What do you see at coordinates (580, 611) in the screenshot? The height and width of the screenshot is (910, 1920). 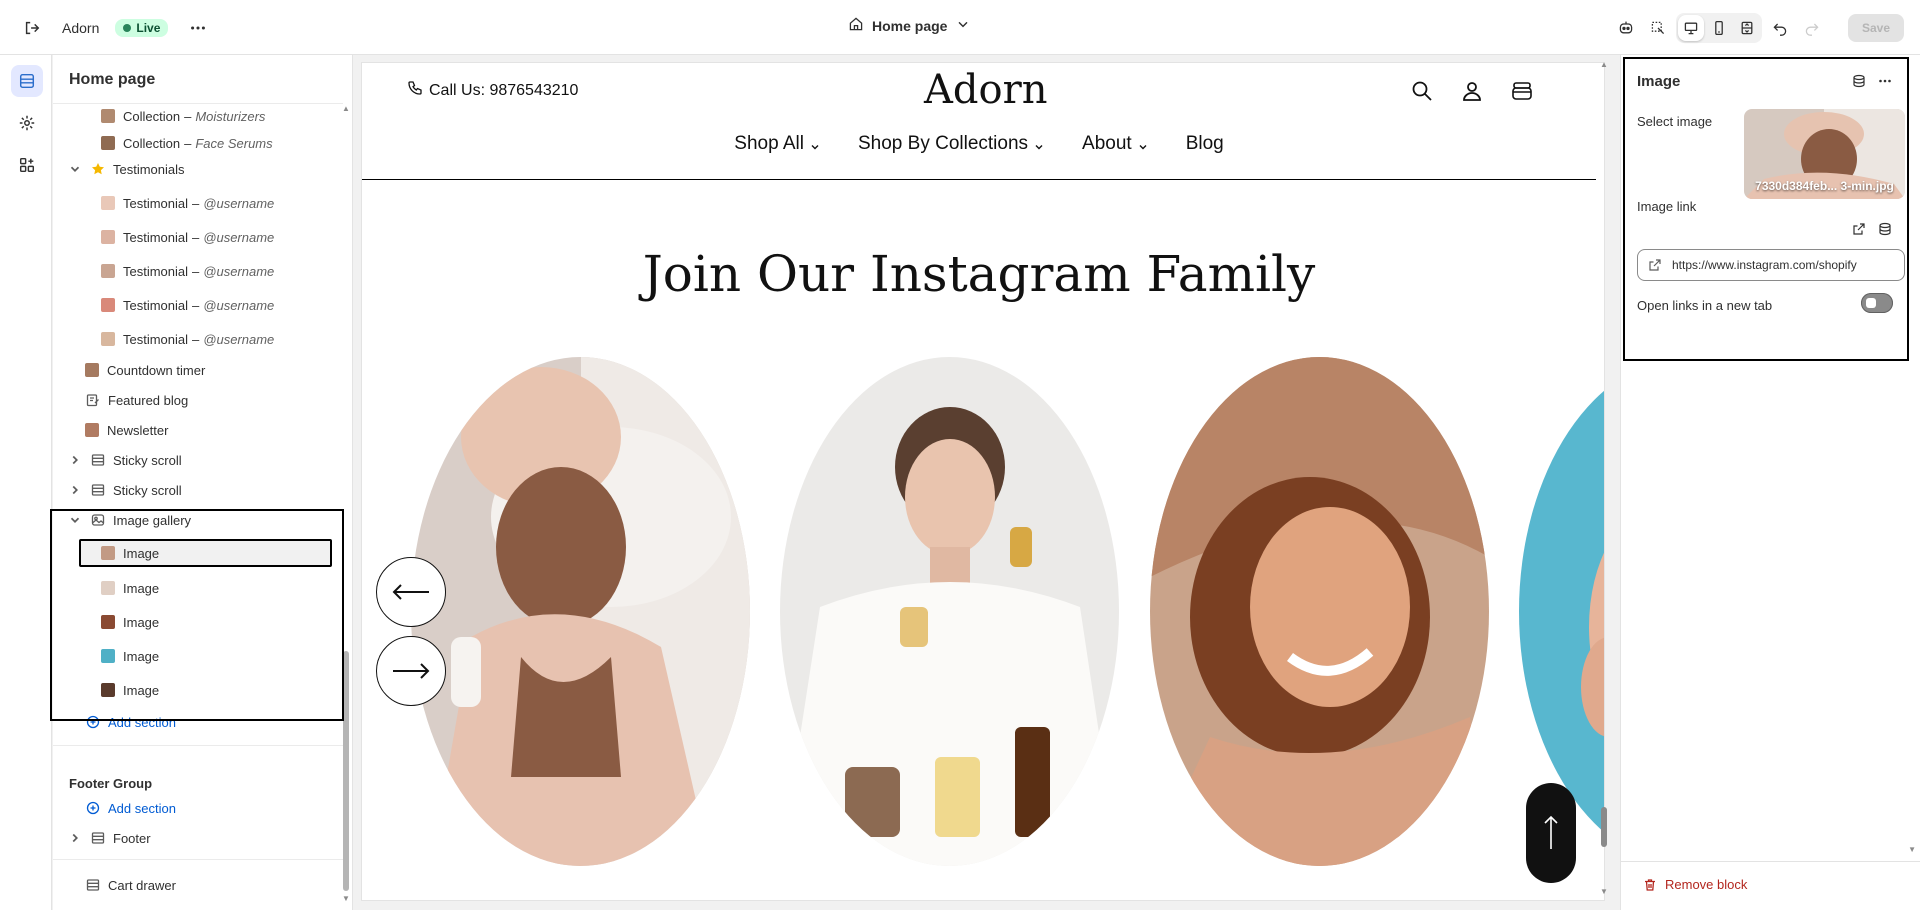 I see `gallery-image-towel-woman` at bounding box center [580, 611].